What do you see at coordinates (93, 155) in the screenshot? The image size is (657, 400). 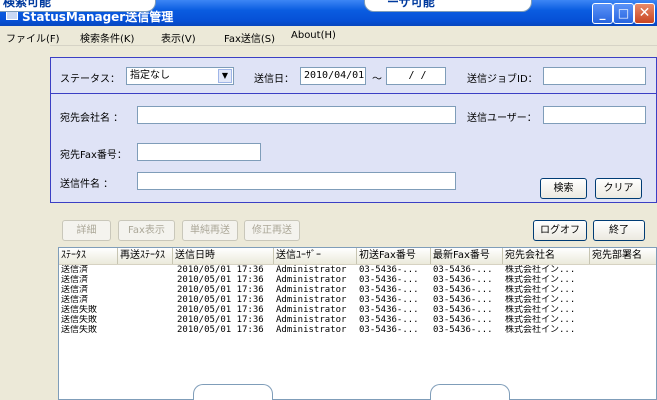 I see `fax-number-label: 宛先Fax番号：` at bounding box center [93, 155].